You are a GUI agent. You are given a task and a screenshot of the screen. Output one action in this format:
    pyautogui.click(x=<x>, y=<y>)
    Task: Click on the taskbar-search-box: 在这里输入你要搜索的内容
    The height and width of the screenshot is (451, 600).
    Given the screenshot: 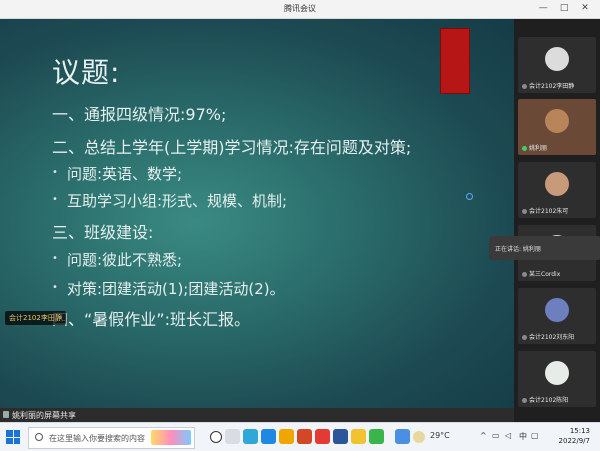 What is the action you would take?
    pyautogui.click(x=111, y=438)
    